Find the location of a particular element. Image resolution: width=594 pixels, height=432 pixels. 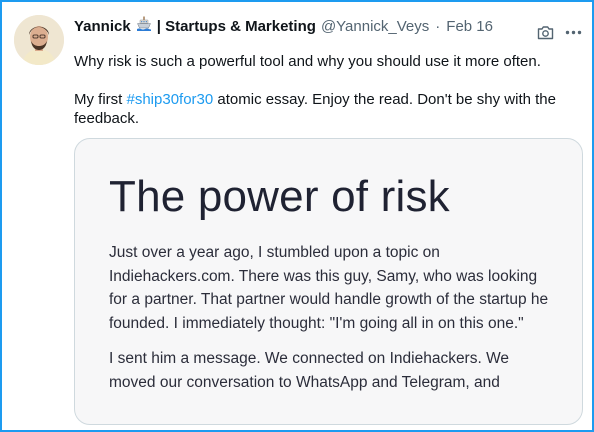

more-icon is located at coordinates (573, 35).